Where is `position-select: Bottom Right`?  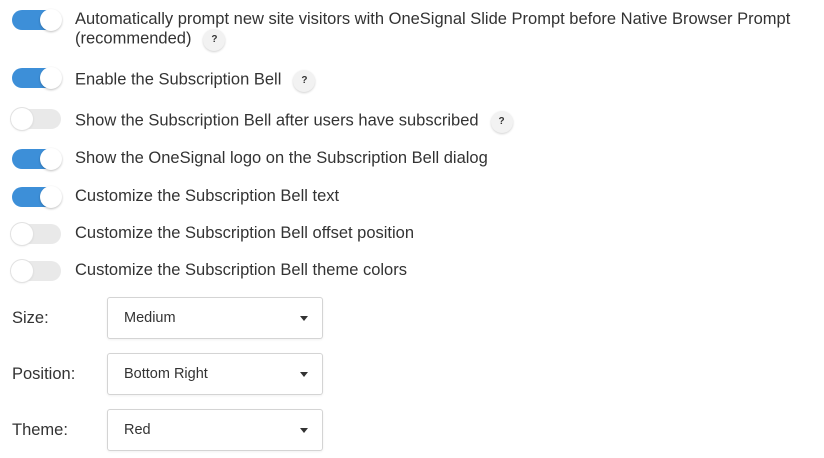
position-select: Bottom Right is located at coordinates (215, 374).